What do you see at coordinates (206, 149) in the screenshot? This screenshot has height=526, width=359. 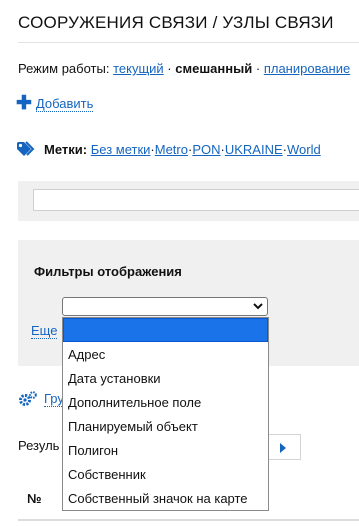 I see `tag-link-pon: PON` at bounding box center [206, 149].